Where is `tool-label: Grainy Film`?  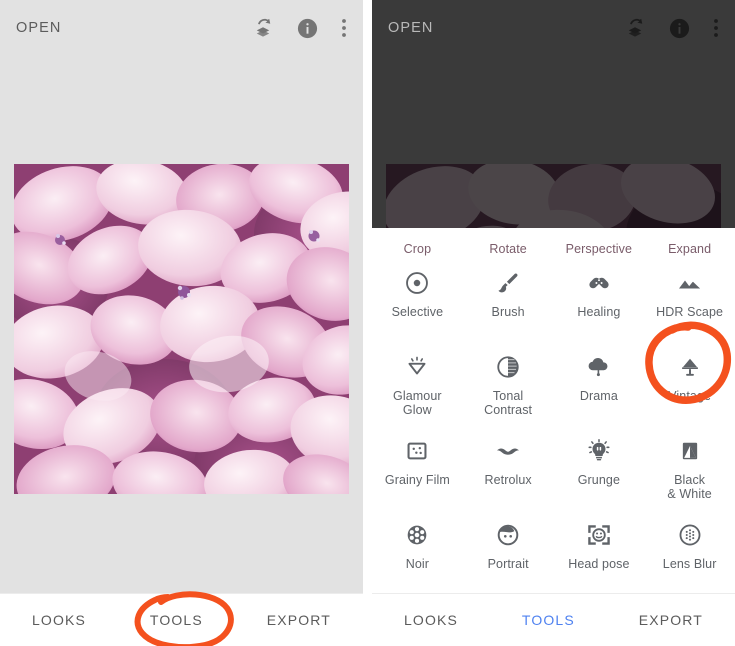 tool-label: Grainy Film is located at coordinates (417, 480).